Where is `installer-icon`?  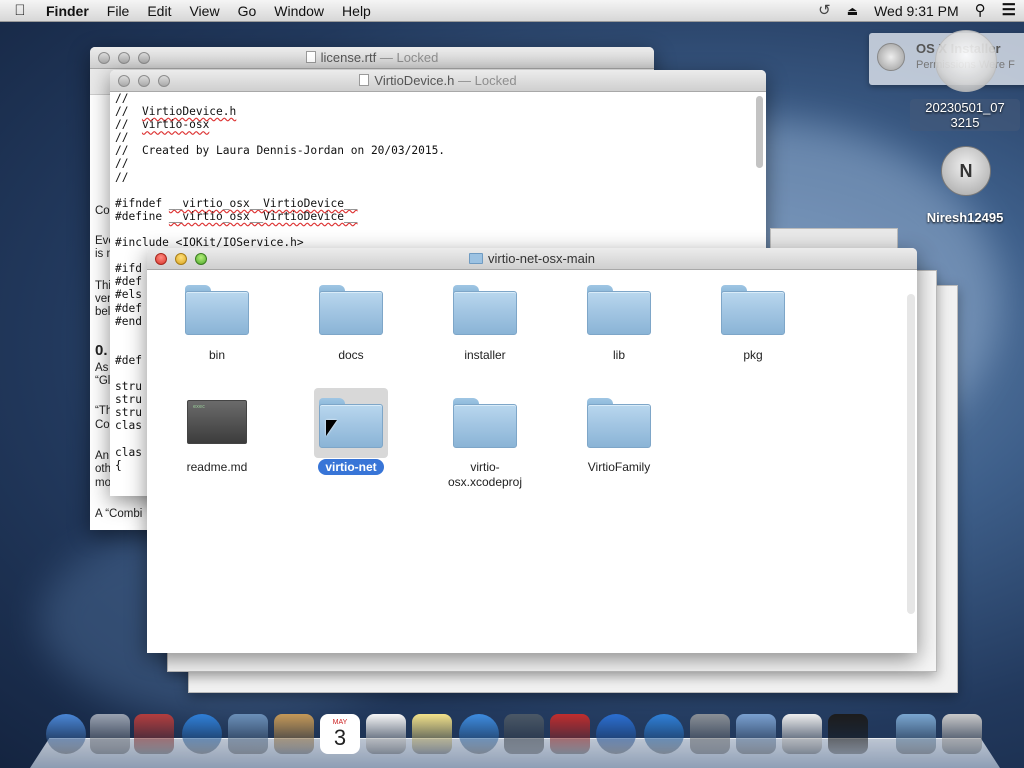 installer-icon is located at coordinates (891, 57).